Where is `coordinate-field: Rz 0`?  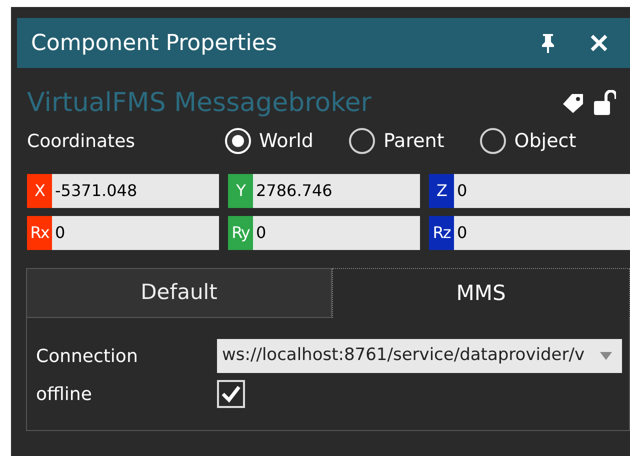
coordinate-field: Rz 0 is located at coordinates (529, 233).